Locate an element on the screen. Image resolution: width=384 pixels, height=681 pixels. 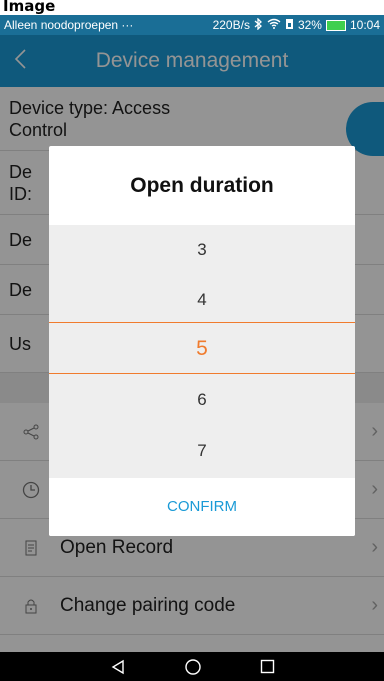
network-speed: 220B/s is located at coordinates (231, 25).